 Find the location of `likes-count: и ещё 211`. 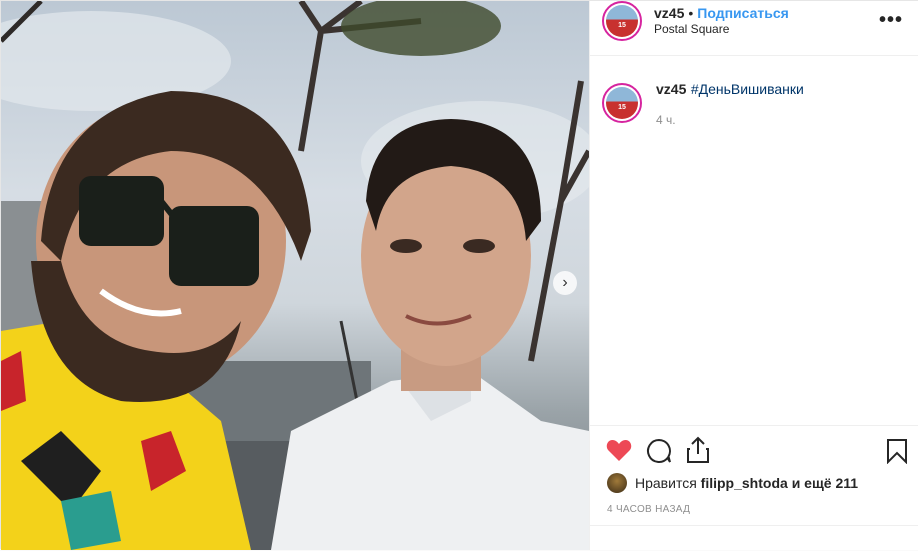

likes-count: и ещё 211 is located at coordinates (825, 483).